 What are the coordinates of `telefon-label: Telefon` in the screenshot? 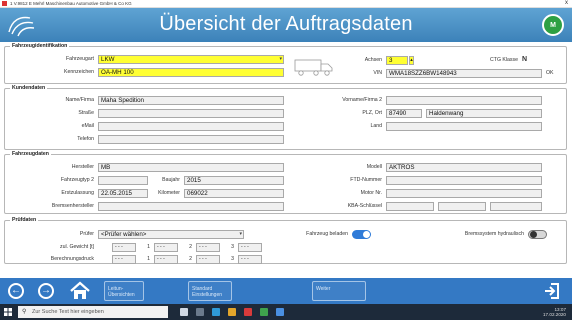 It's located at (85, 139).